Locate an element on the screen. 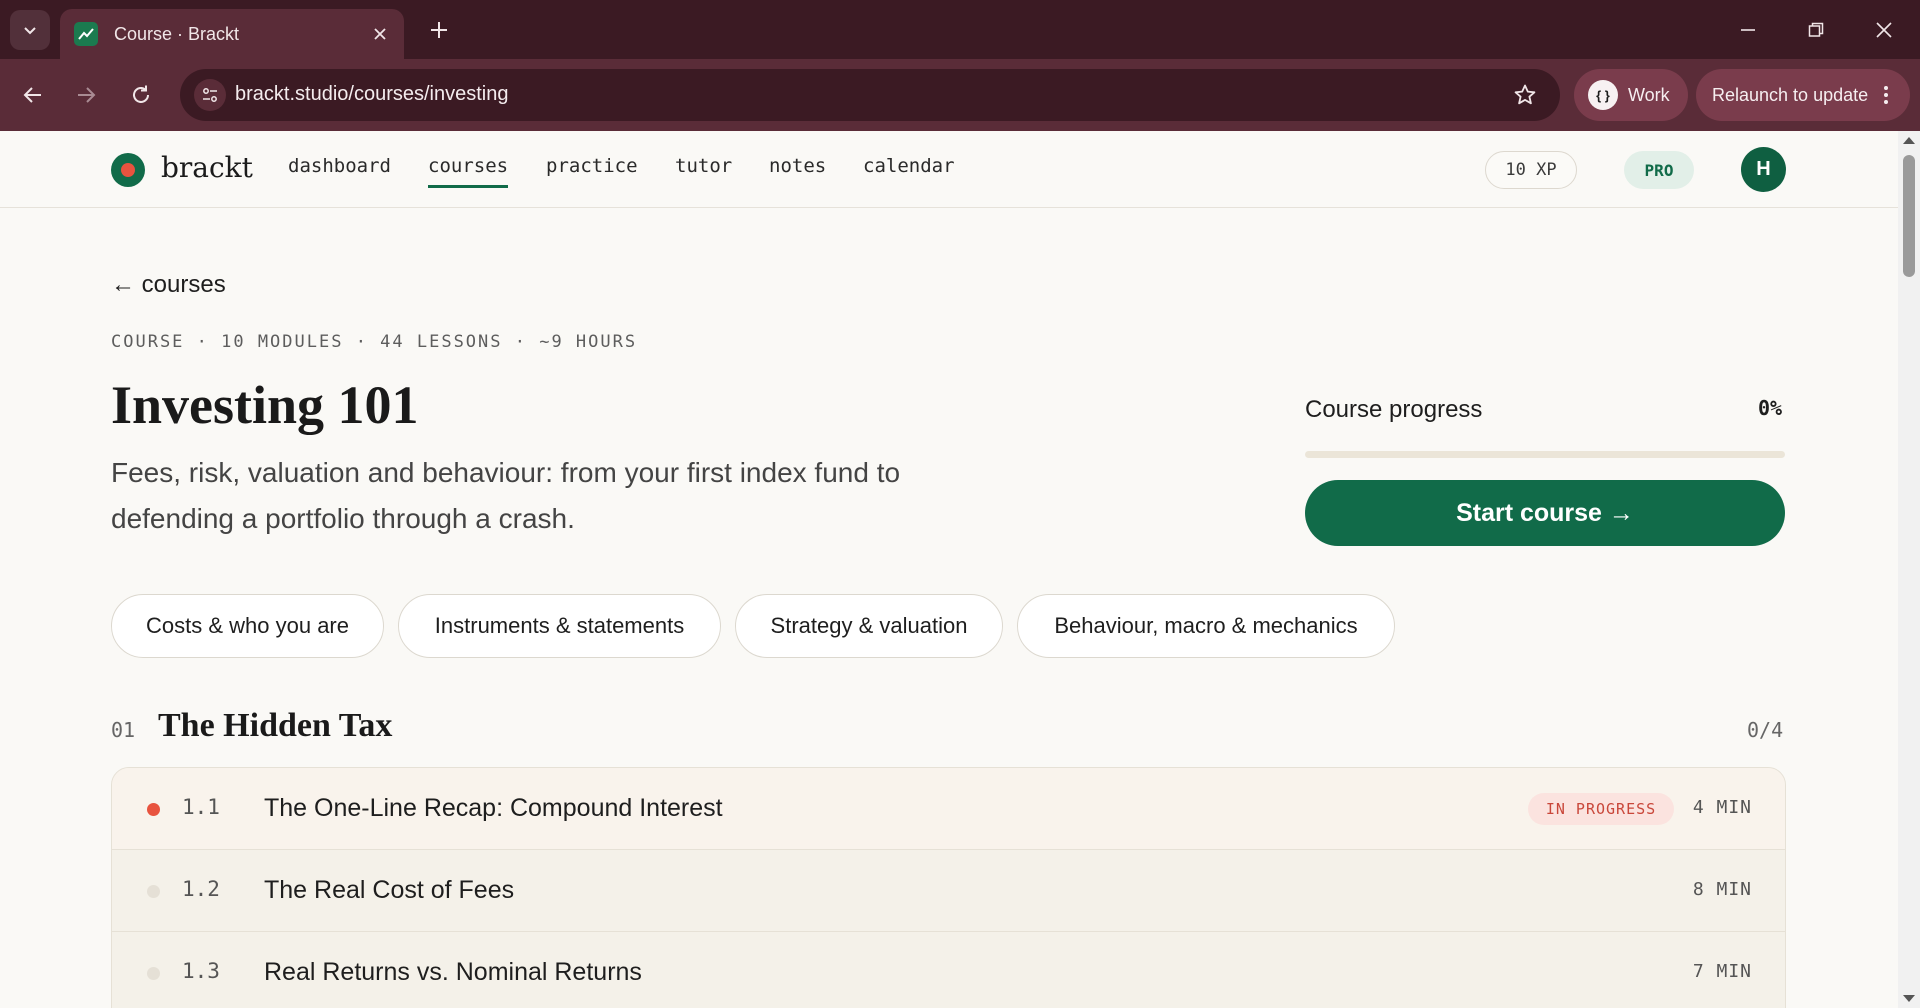 The width and height of the screenshot is (1920, 1008). close-window-icon is located at coordinates (1884, 30).